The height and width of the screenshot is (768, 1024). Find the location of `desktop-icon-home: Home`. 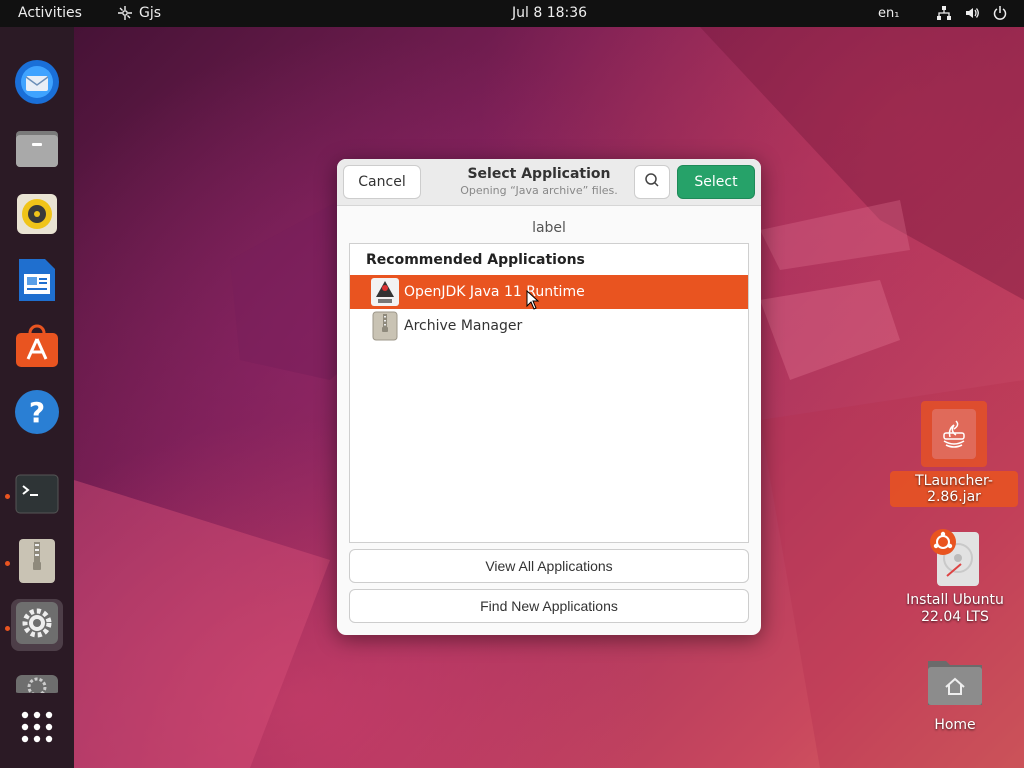

desktop-icon-home: Home is located at coordinates (955, 694).